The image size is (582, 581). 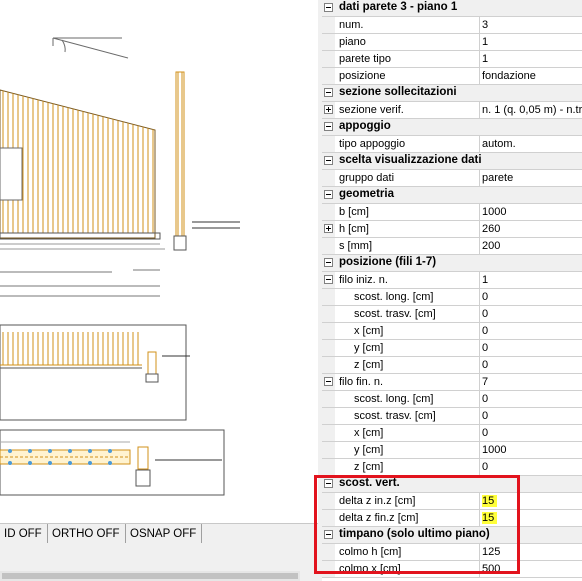 What do you see at coordinates (452, 501) in the screenshot?
I see `property-row: delta z in.z [cm] 15` at bounding box center [452, 501].